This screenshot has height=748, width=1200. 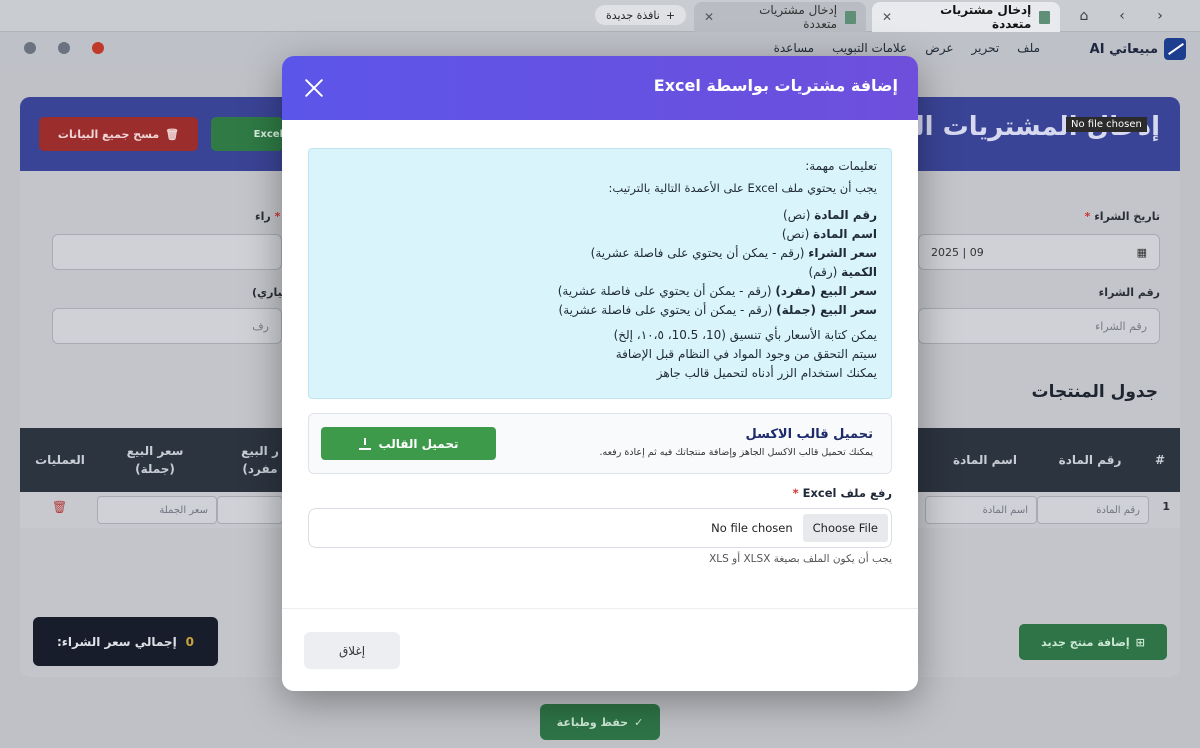 I want to click on clear-all-button: 🗑 مسح جميع البيانات, so click(x=118, y=134).